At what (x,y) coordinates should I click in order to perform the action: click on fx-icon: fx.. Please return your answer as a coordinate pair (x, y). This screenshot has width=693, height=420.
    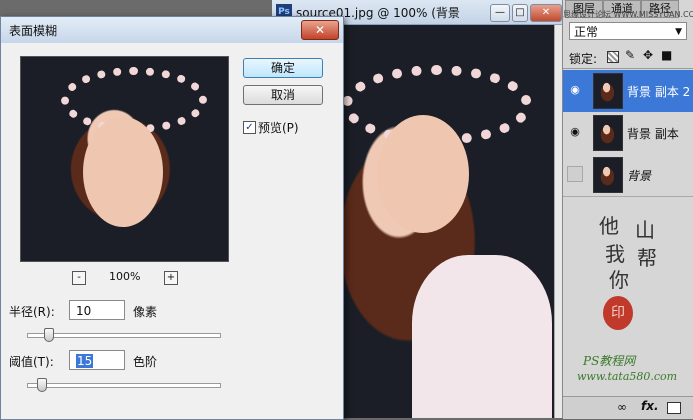
    Looking at the image, I should click on (650, 406).